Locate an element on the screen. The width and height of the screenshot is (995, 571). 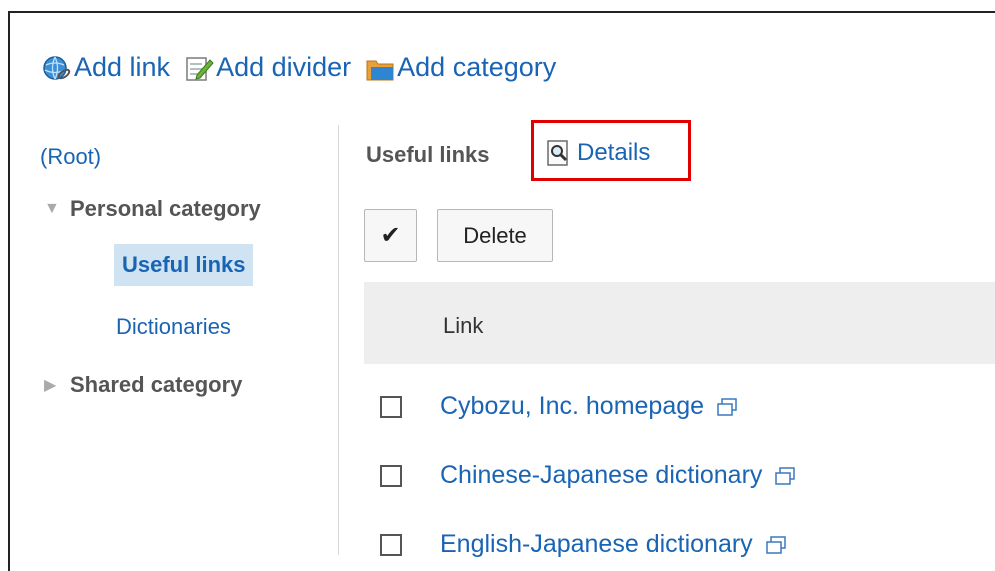
root-category-link: (Root) is located at coordinates (70, 157).